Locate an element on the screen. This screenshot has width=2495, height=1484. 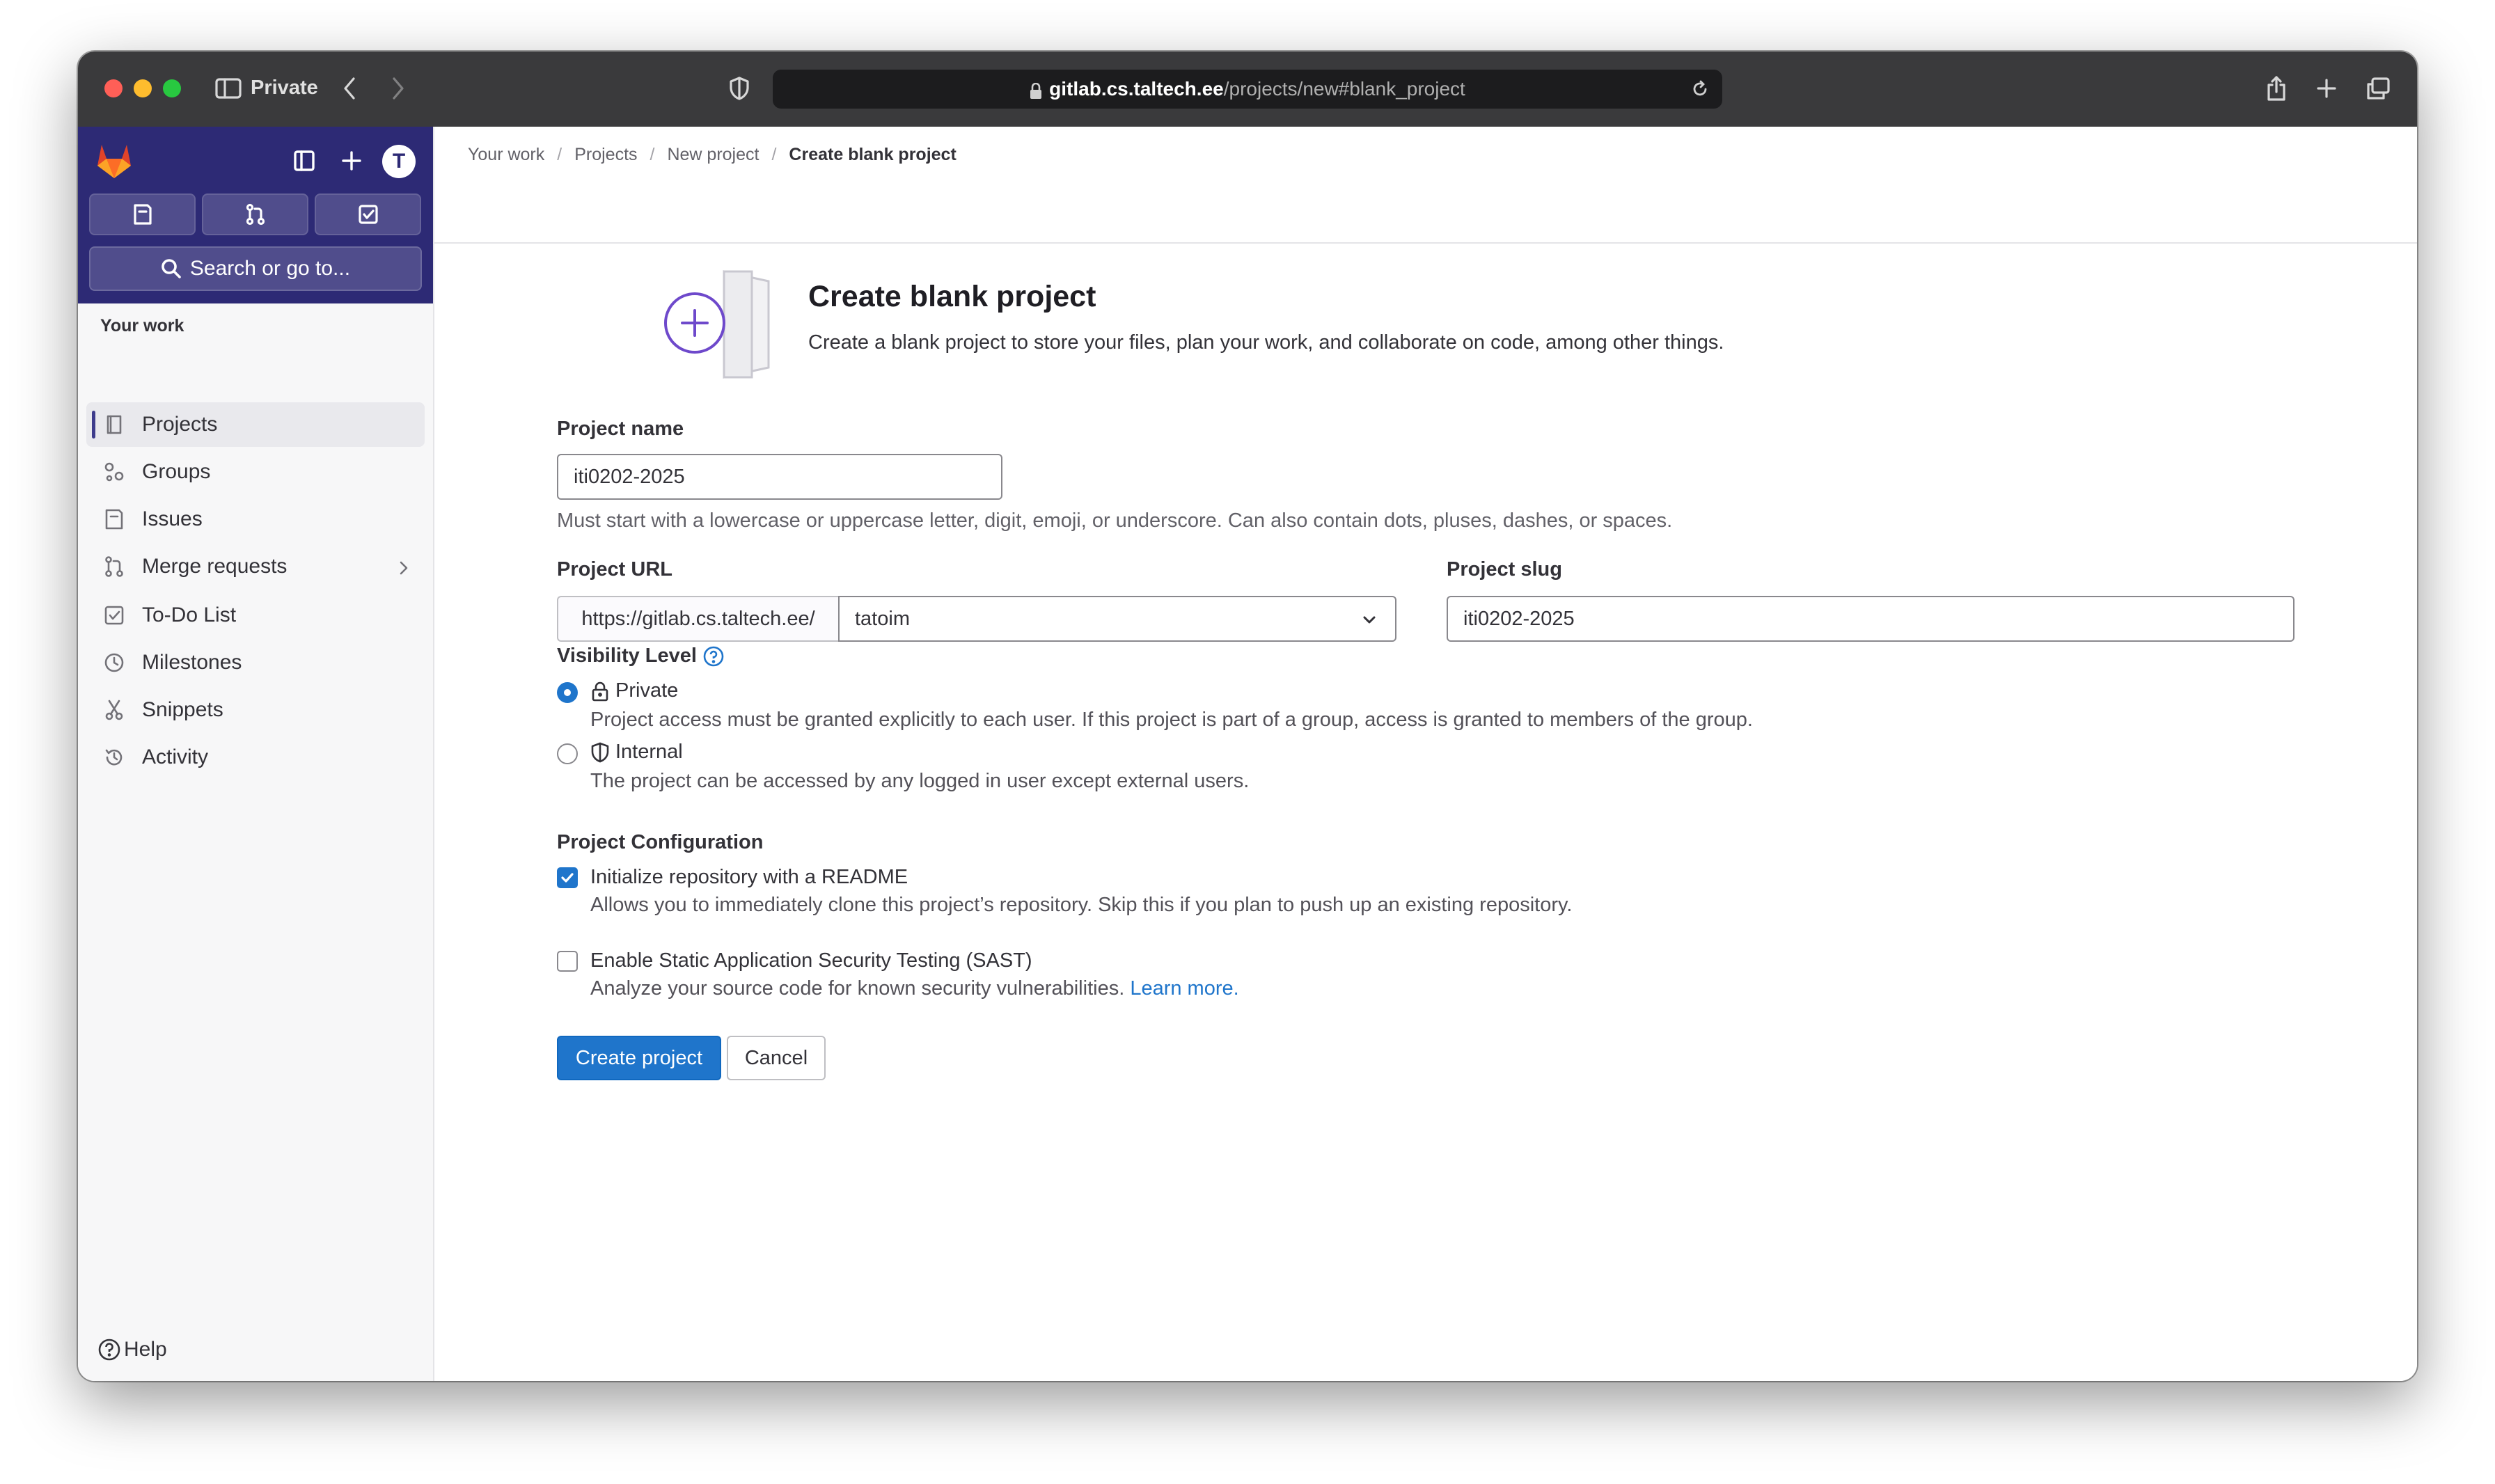
sidebar-item-label: Merge requests is located at coordinates (215, 566).